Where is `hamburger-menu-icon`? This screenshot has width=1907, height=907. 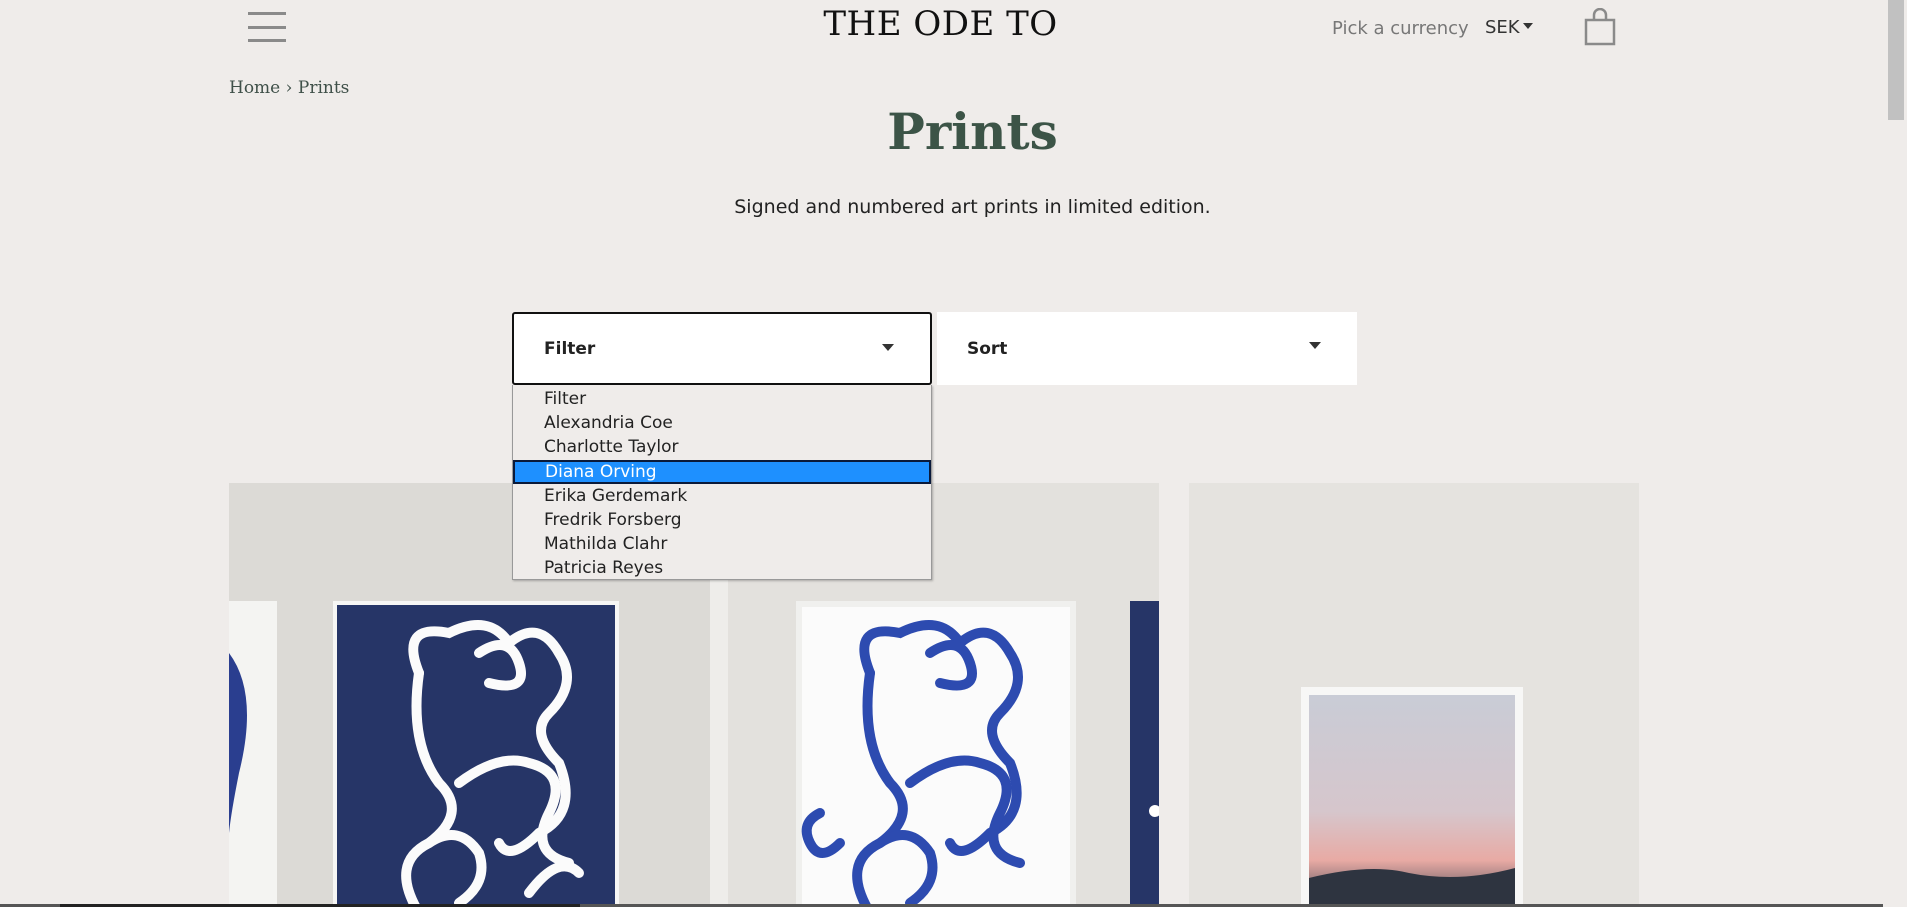
hamburger-menu-icon is located at coordinates (267, 27).